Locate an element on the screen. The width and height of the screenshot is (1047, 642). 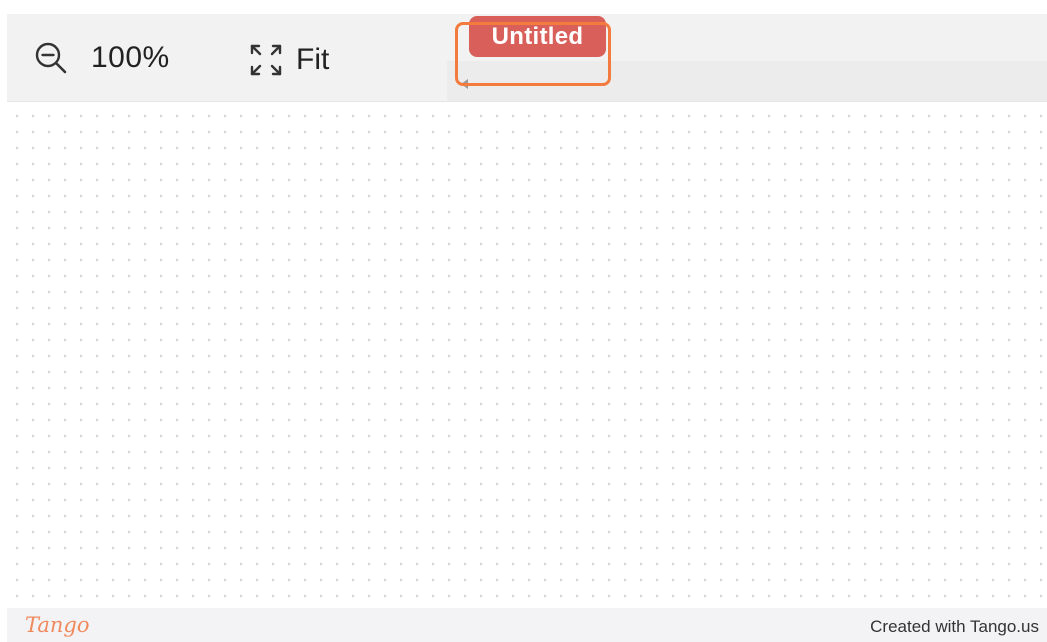
tango-logo: Tango is located at coordinates (57, 625).